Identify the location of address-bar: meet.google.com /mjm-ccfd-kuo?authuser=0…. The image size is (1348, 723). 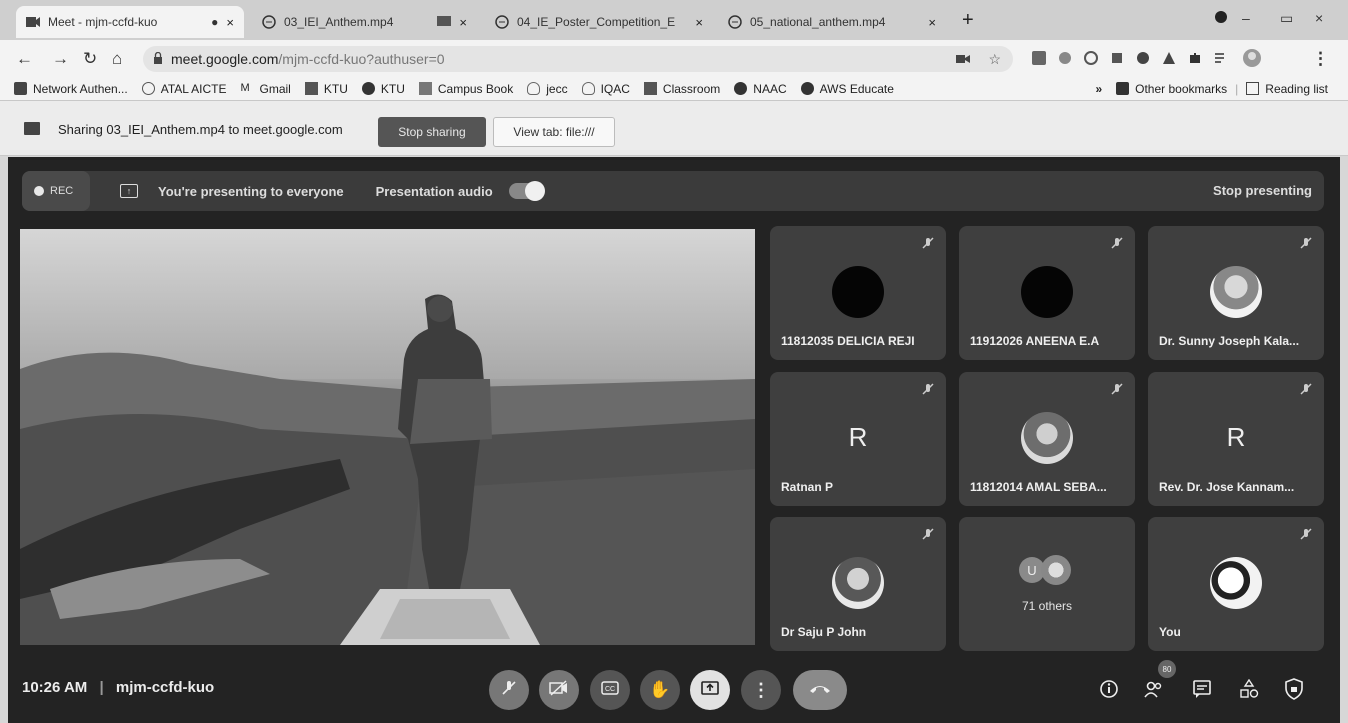
(578, 59).